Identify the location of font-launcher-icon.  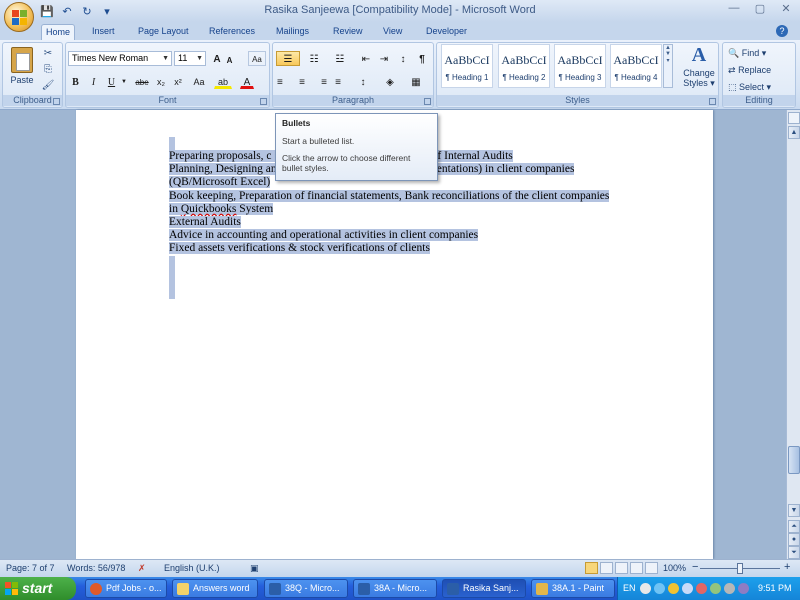
(263, 101).